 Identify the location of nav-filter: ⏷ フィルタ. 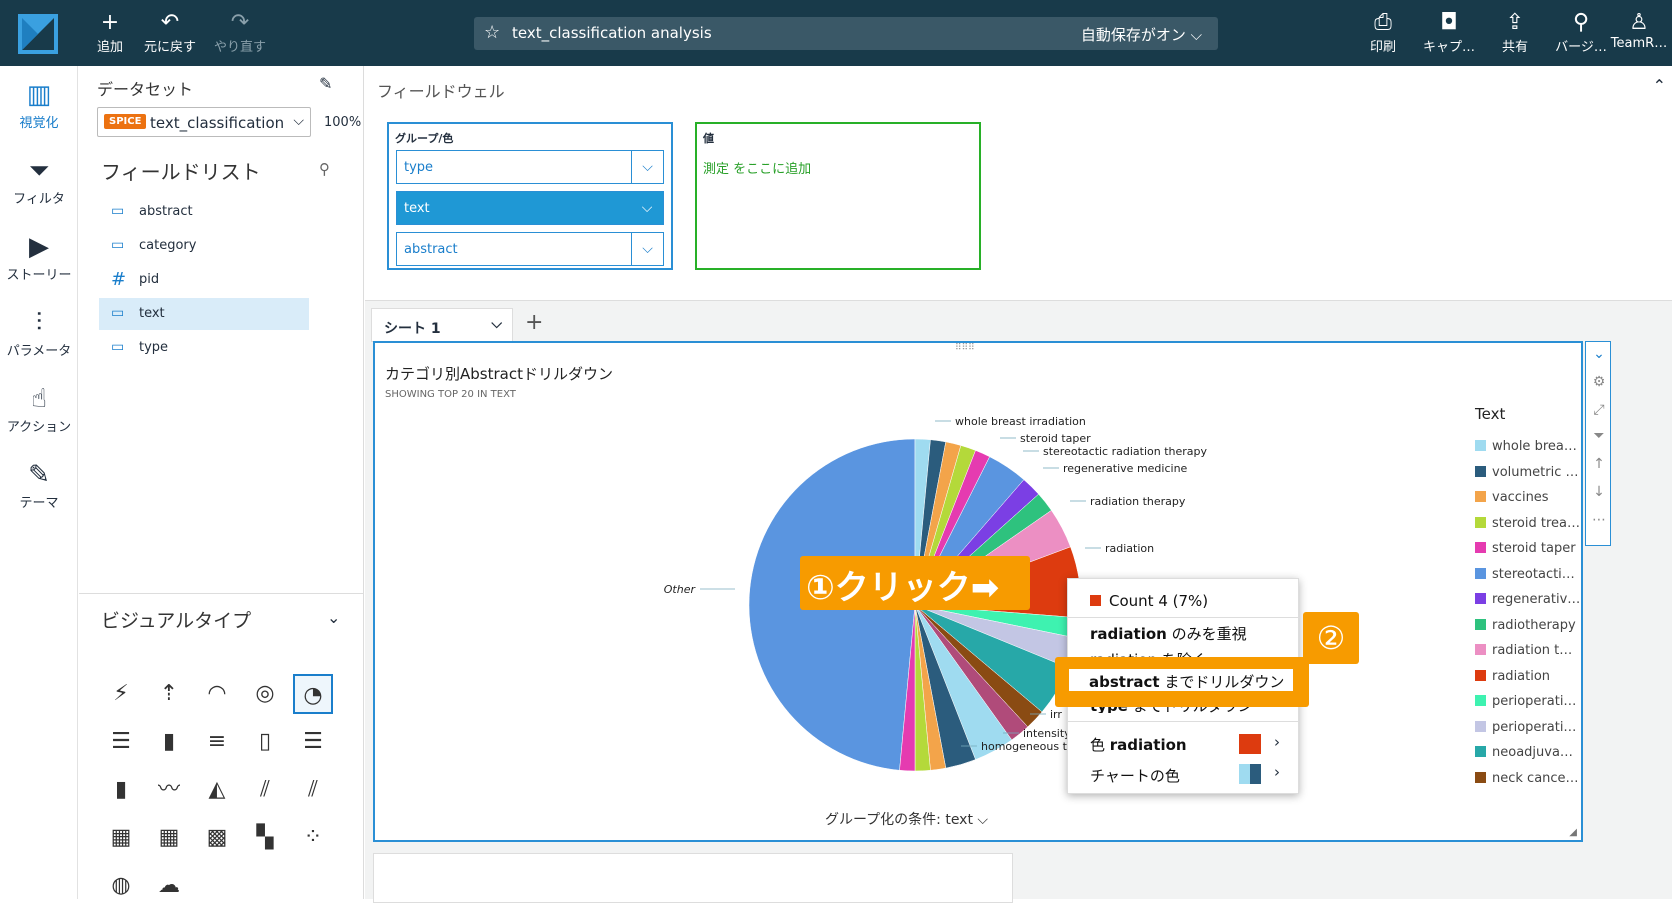
(39, 180).